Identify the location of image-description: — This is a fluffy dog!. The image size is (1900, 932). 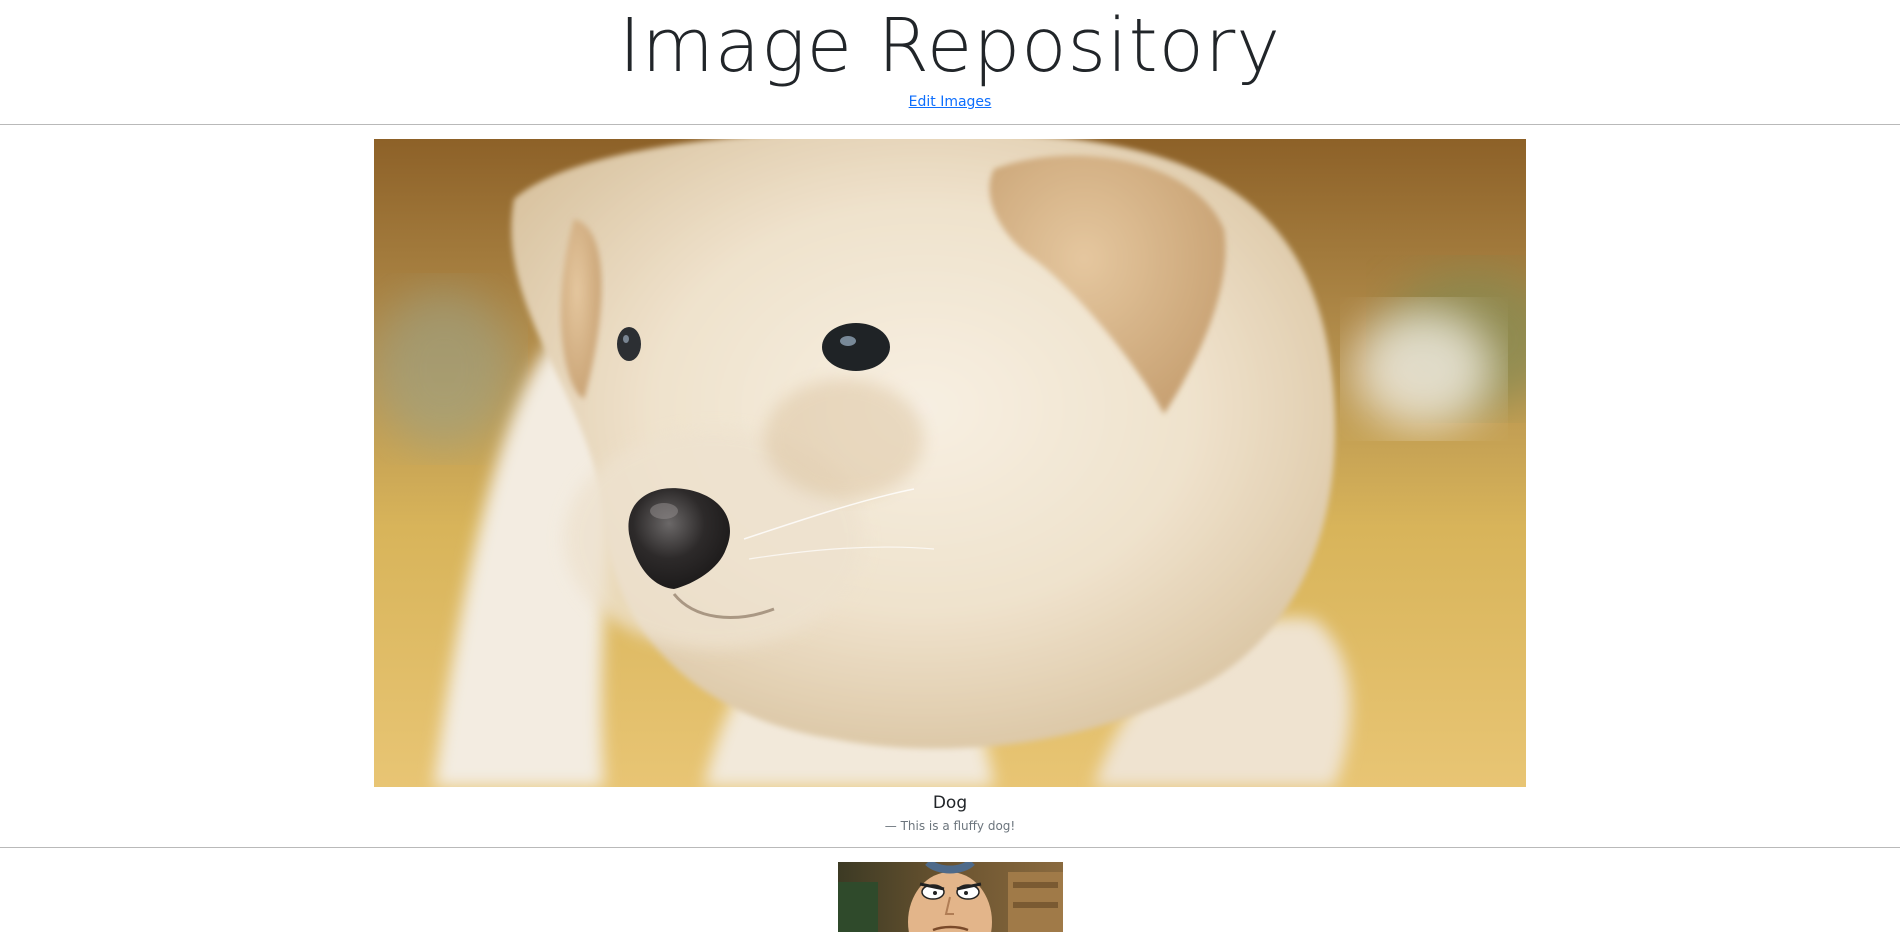
(950, 826).